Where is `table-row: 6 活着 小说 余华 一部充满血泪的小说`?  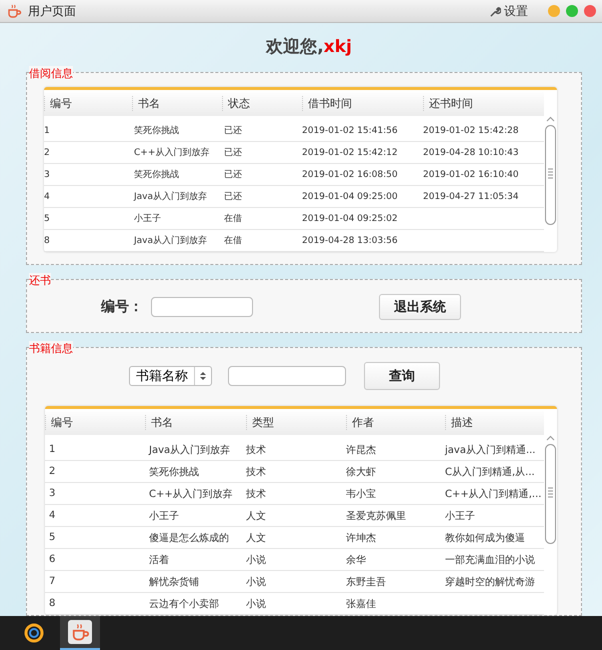
table-row: 6 活着 小说 余华 一部充满血泪的小说 is located at coordinates (294, 560).